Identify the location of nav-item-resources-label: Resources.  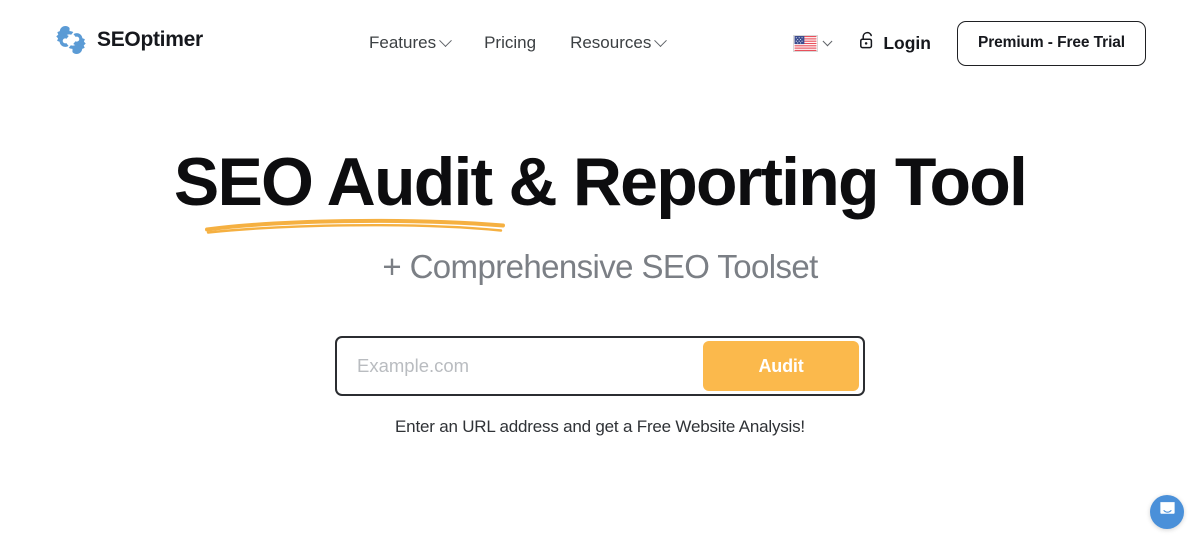
(611, 42).